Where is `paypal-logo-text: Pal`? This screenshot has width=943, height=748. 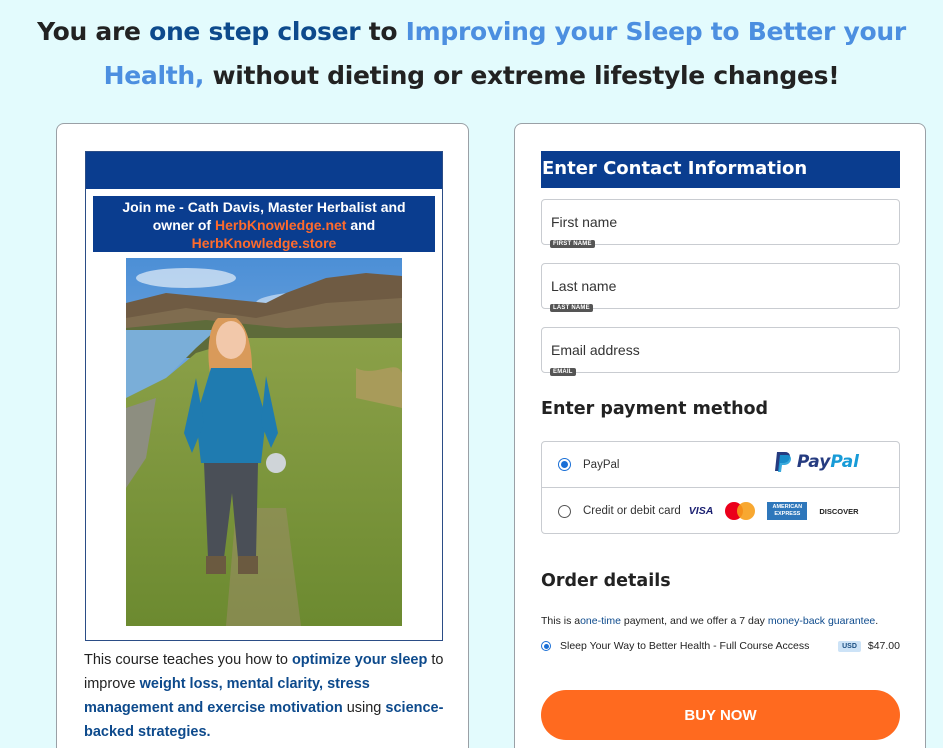
paypal-logo-text: Pal is located at coordinates (844, 462).